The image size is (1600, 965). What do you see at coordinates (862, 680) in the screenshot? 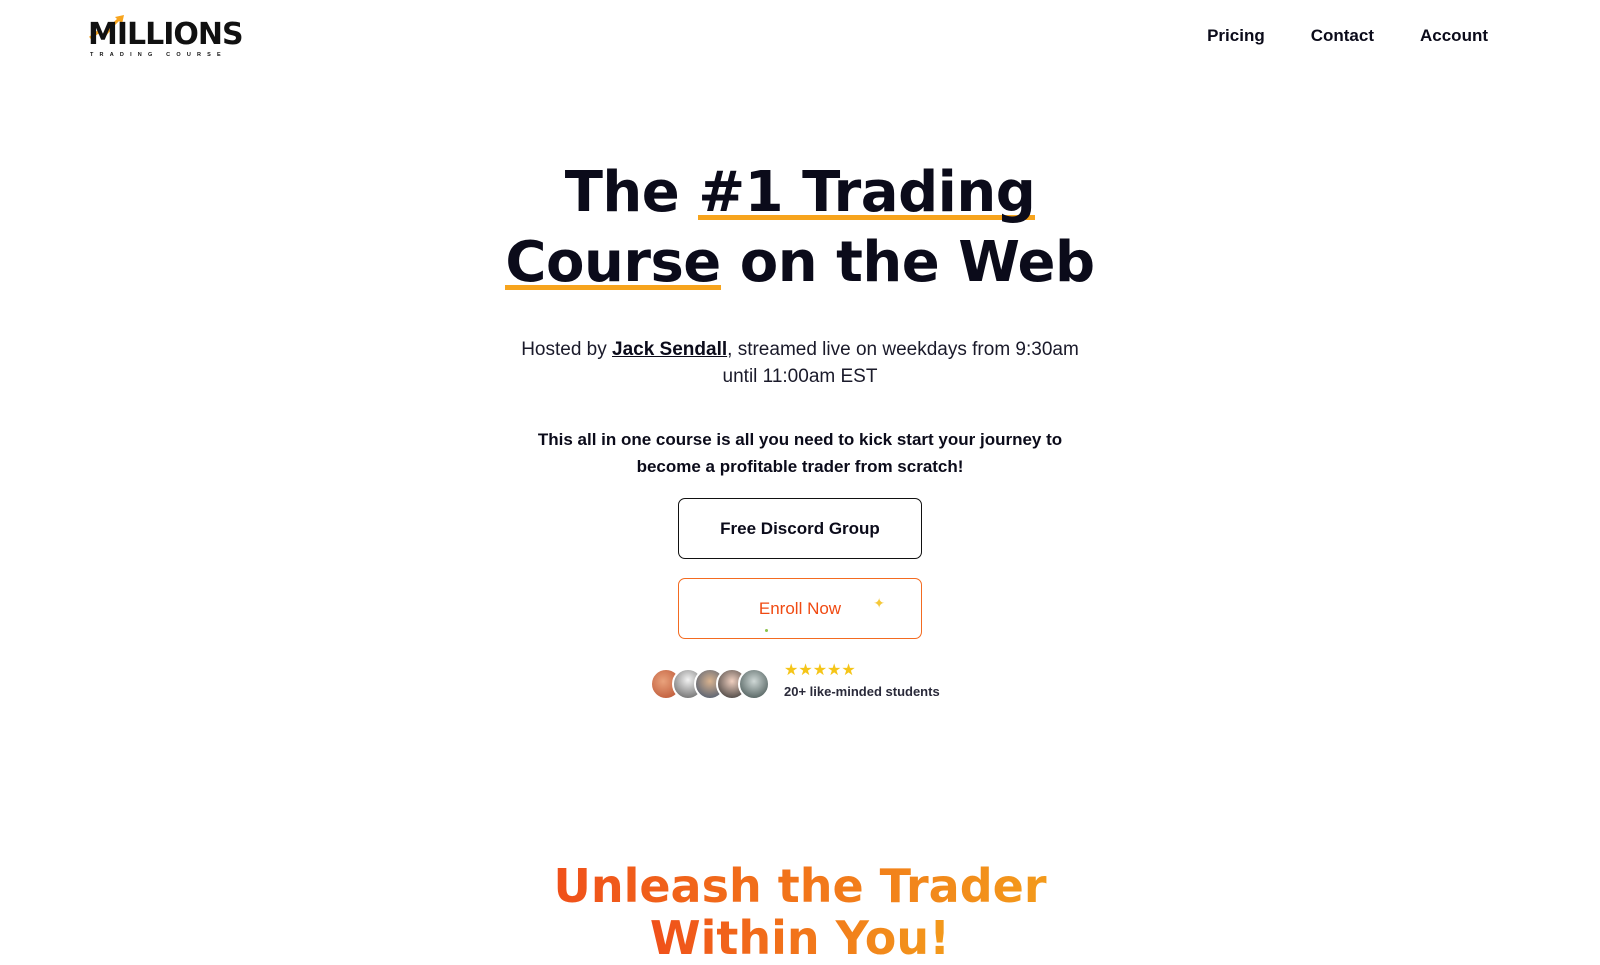
I see `rating-block: ★★★★★ 20+ like-minded students` at bounding box center [862, 680].